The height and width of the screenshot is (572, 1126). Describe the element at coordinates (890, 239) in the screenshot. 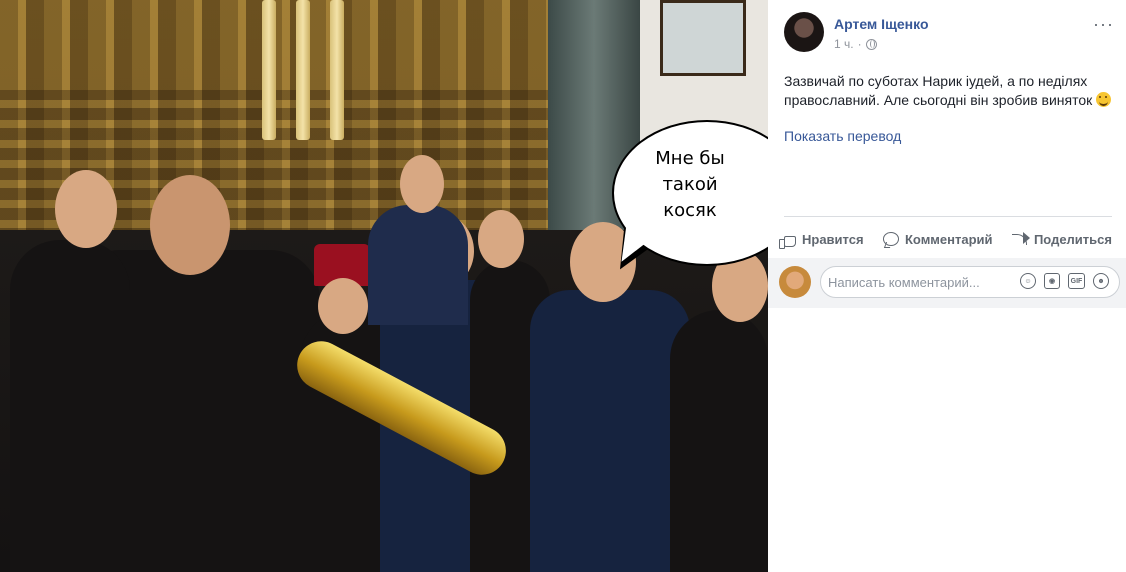

I see `comment-icon` at that location.